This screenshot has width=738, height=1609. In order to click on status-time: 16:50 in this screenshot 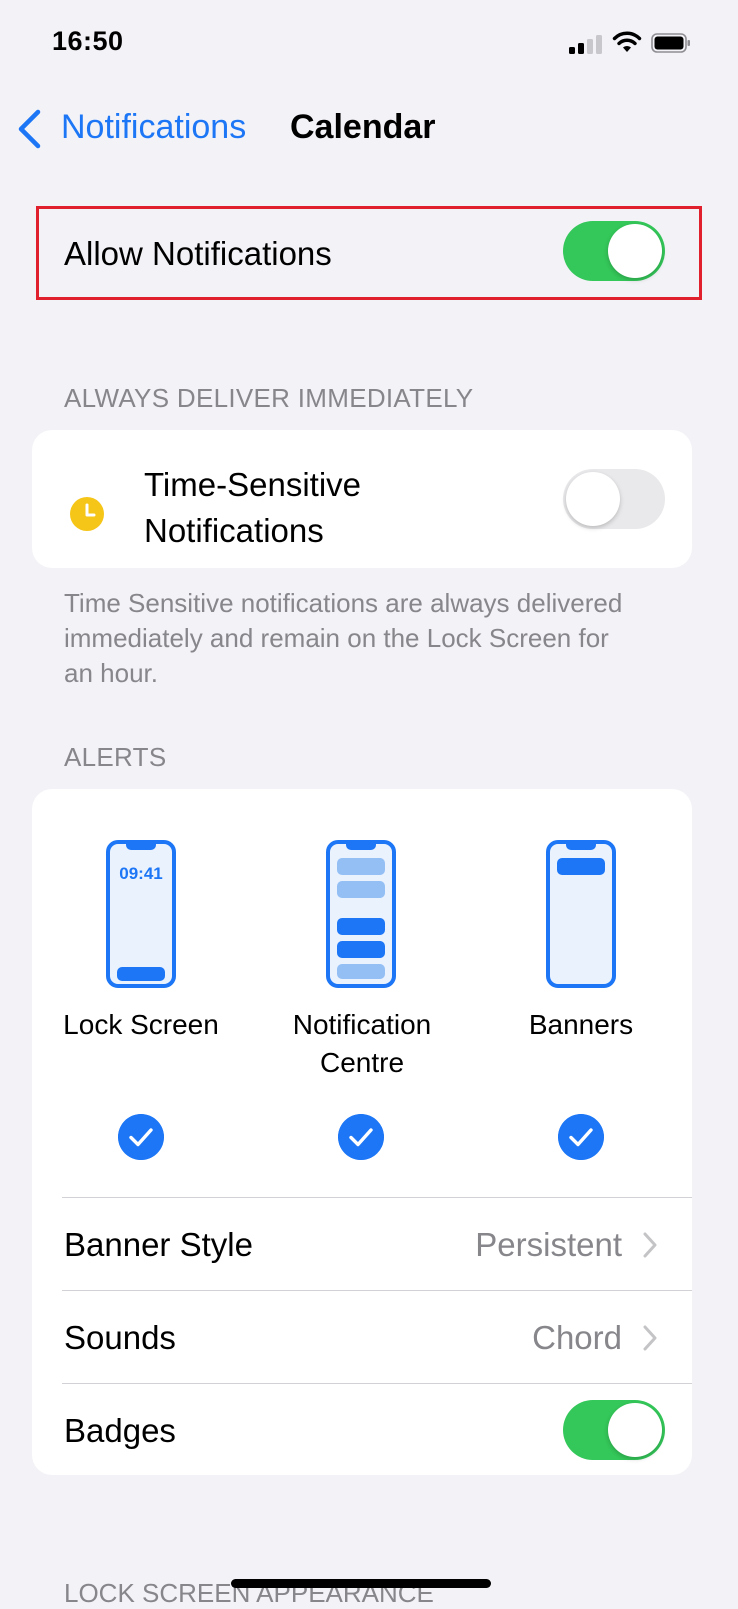, I will do `click(88, 41)`.